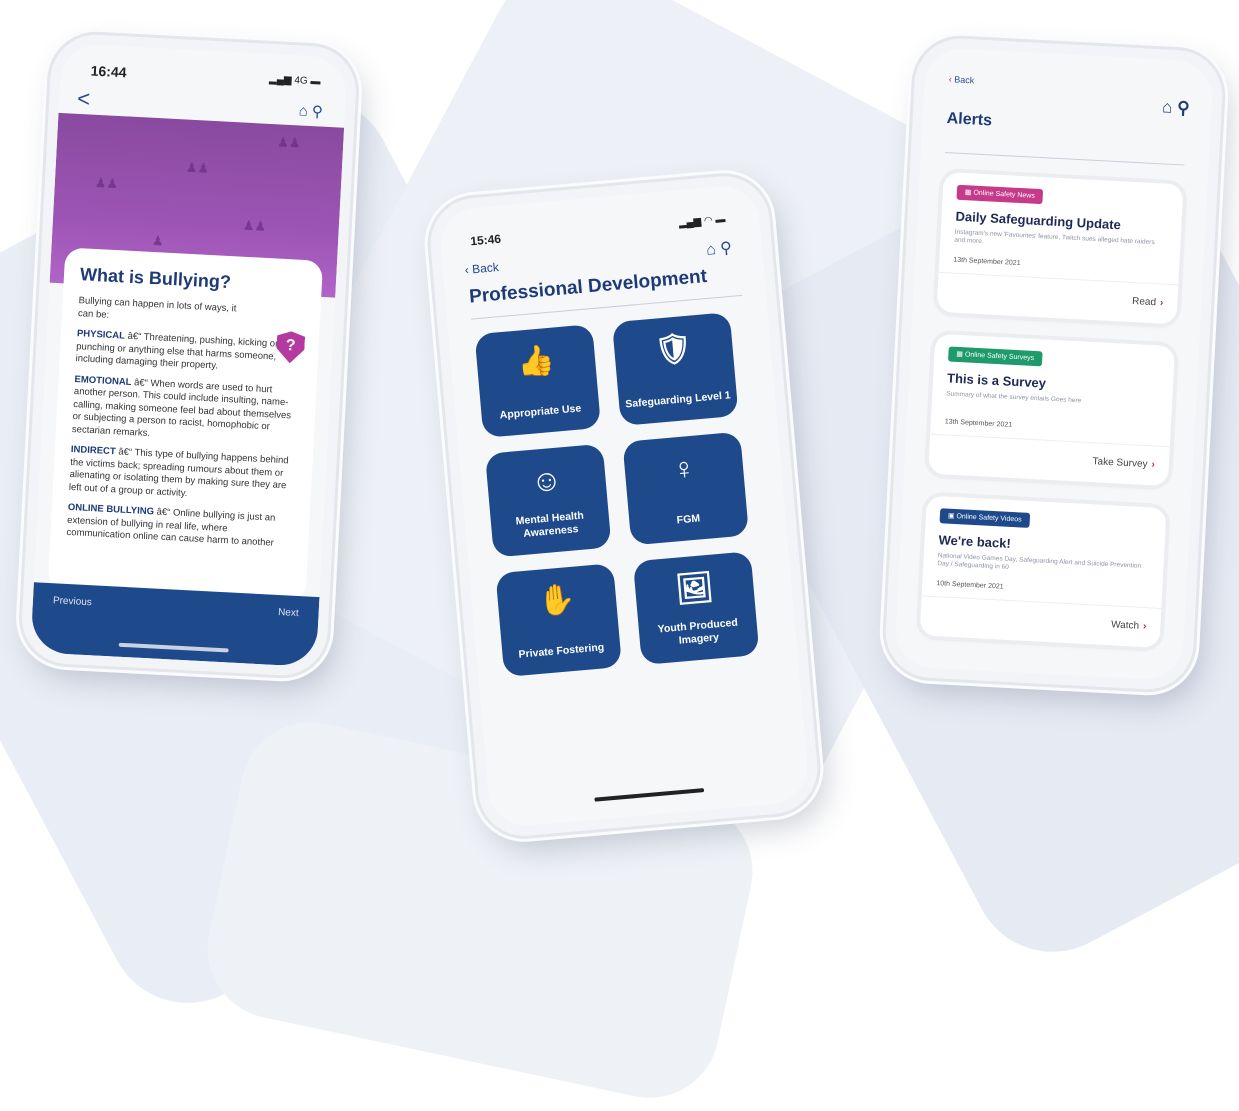 This screenshot has height=1111, width=1239. What do you see at coordinates (984, 518) in the screenshot?
I see `category-badge: ▣ Online Safety Videos` at bounding box center [984, 518].